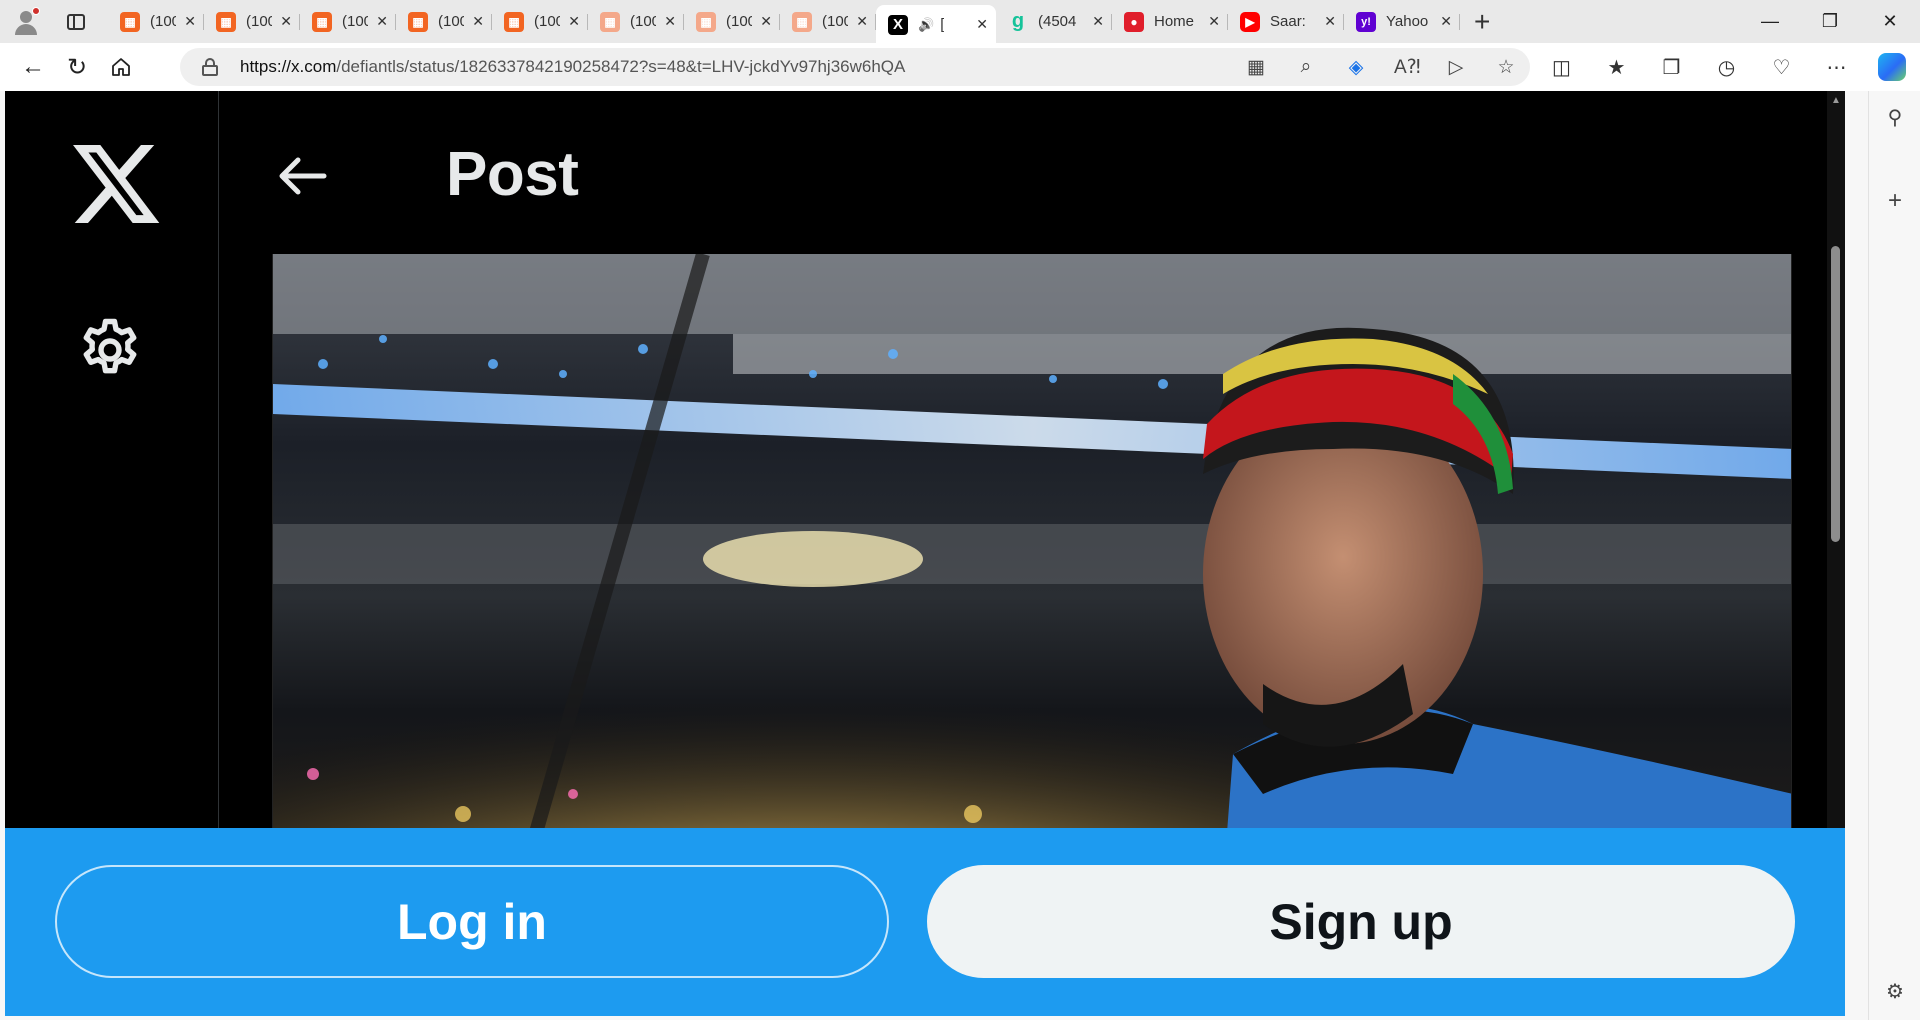  I want to click on app-available-icon: ▦, so click(1256, 67).